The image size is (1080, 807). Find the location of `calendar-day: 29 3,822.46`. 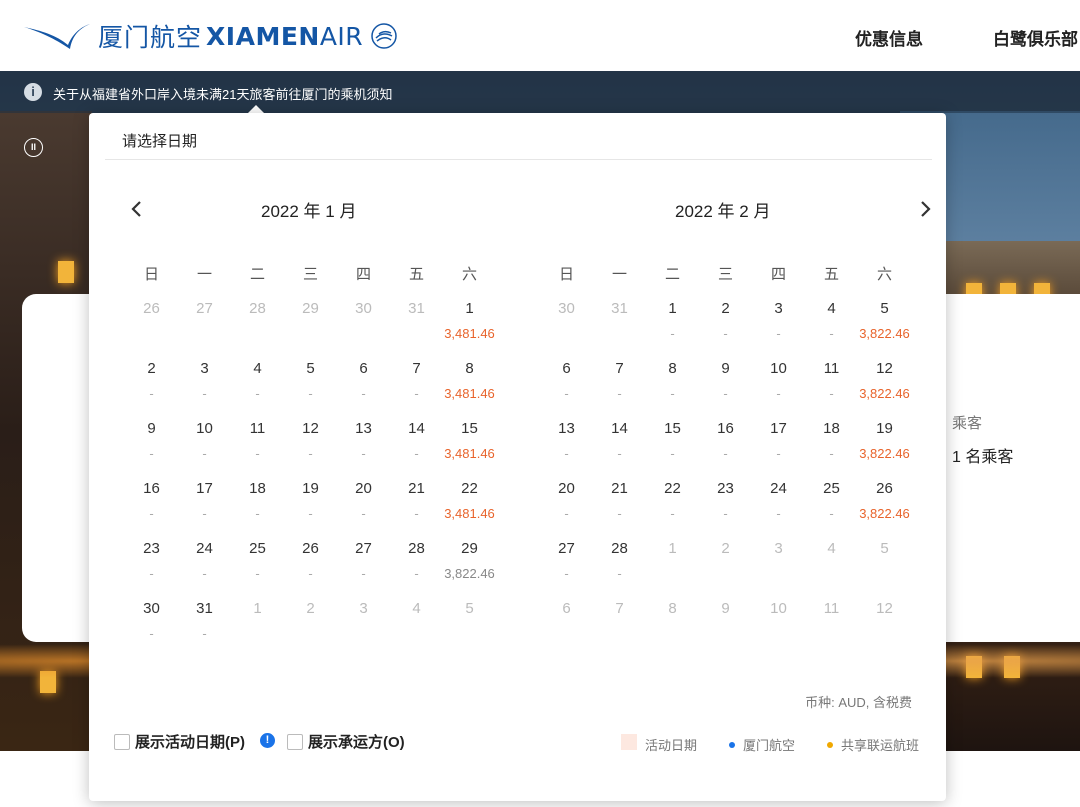

calendar-day: 29 3,822.46 is located at coordinates (469, 561).